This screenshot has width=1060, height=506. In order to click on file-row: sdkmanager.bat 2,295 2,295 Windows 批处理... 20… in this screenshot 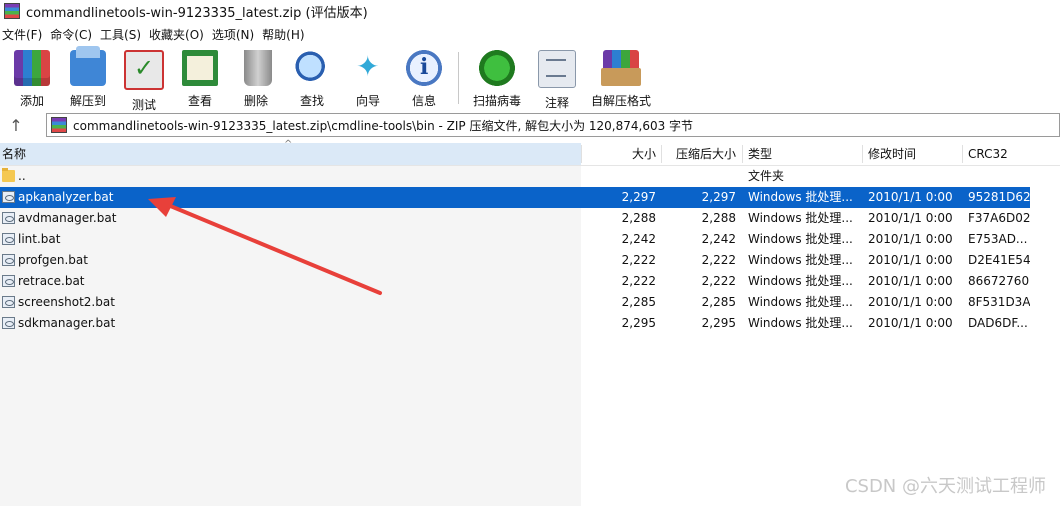, I will do `click(515, 323)`.